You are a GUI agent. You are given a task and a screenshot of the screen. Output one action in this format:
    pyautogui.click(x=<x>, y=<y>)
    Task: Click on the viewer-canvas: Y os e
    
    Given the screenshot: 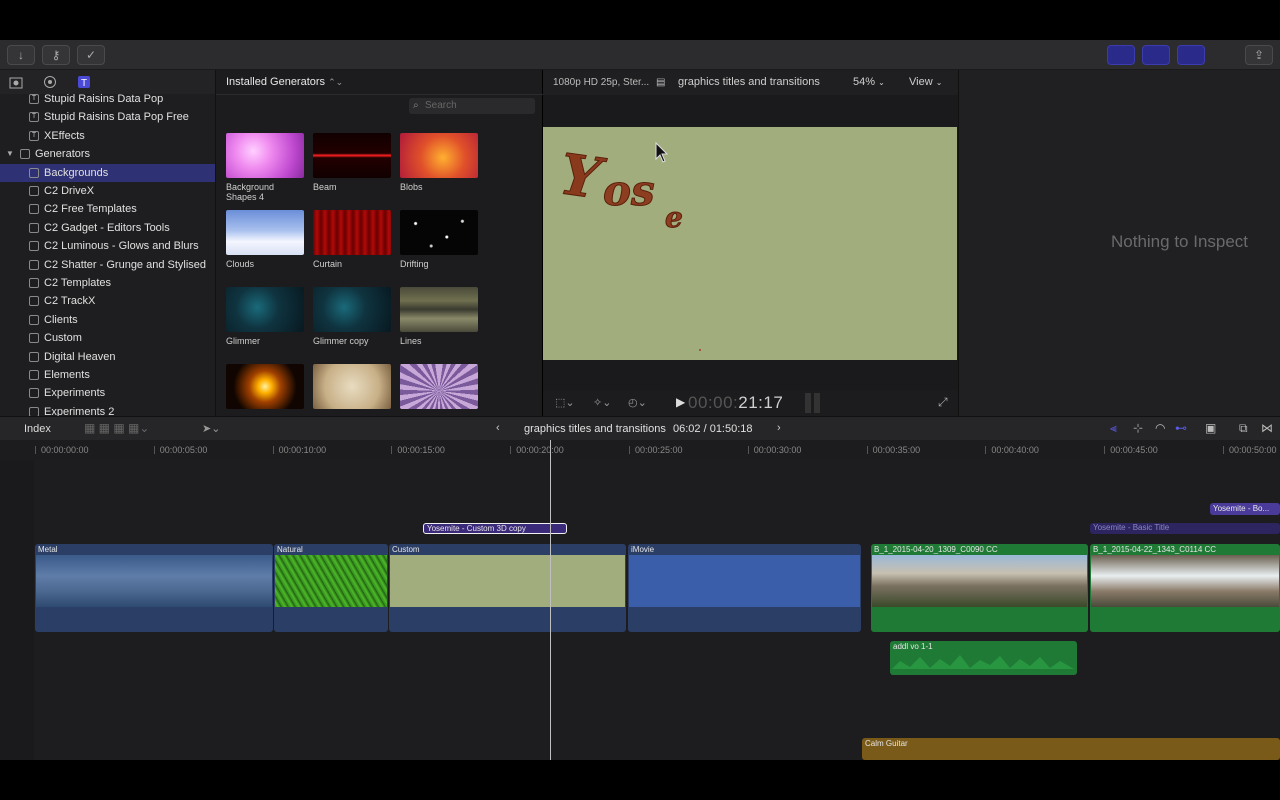 What is the action you would take?
    pyautogui.click(x=750, y=243)
    